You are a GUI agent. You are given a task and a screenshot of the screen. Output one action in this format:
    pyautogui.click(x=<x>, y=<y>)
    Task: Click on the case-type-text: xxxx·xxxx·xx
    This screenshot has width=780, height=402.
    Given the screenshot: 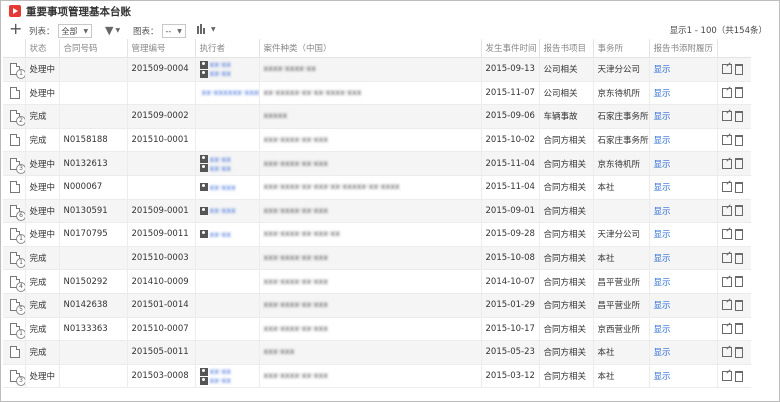 What is the action you would take?
    pyautogui.click(x=289, y=69)
    